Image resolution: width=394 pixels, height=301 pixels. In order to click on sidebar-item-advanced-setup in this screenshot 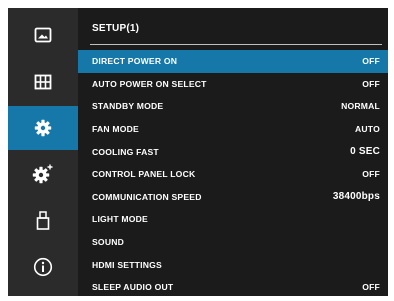, I will do `click(43, 174)`.